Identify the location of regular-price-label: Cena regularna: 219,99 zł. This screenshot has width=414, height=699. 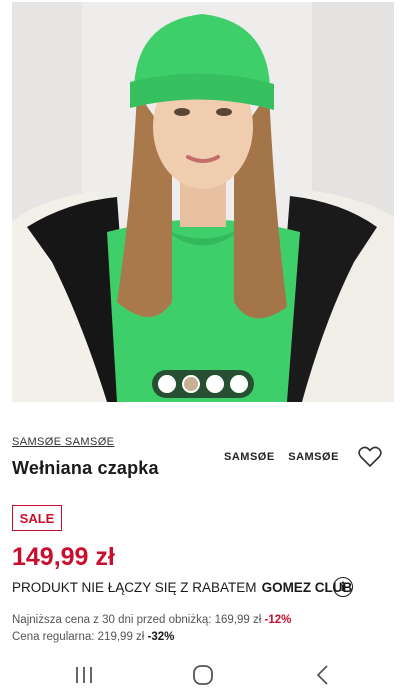
(78, 637).